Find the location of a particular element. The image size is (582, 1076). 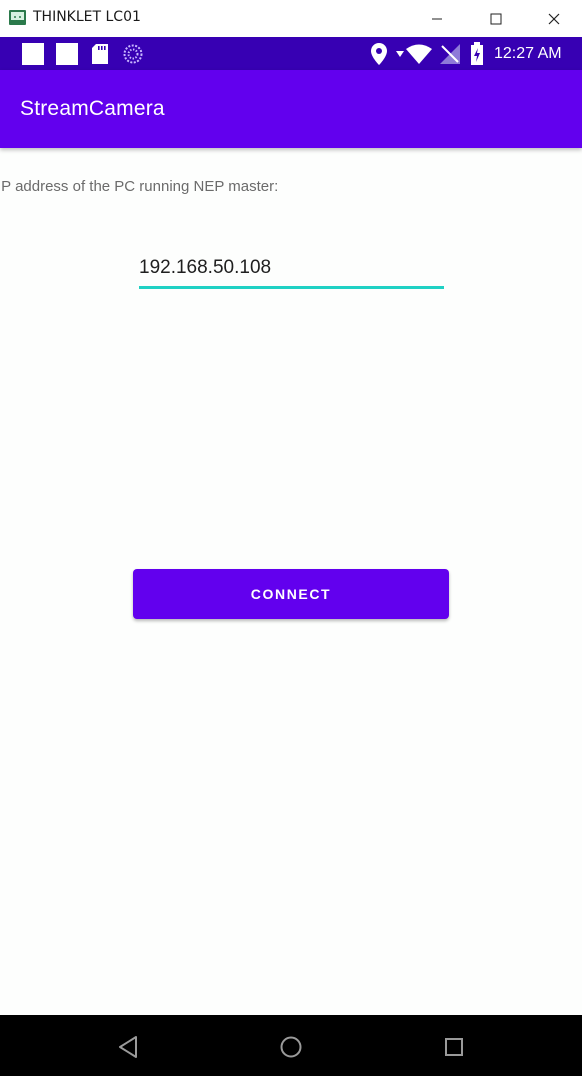

battery-charging-icon is located at coordinates (477, 53).